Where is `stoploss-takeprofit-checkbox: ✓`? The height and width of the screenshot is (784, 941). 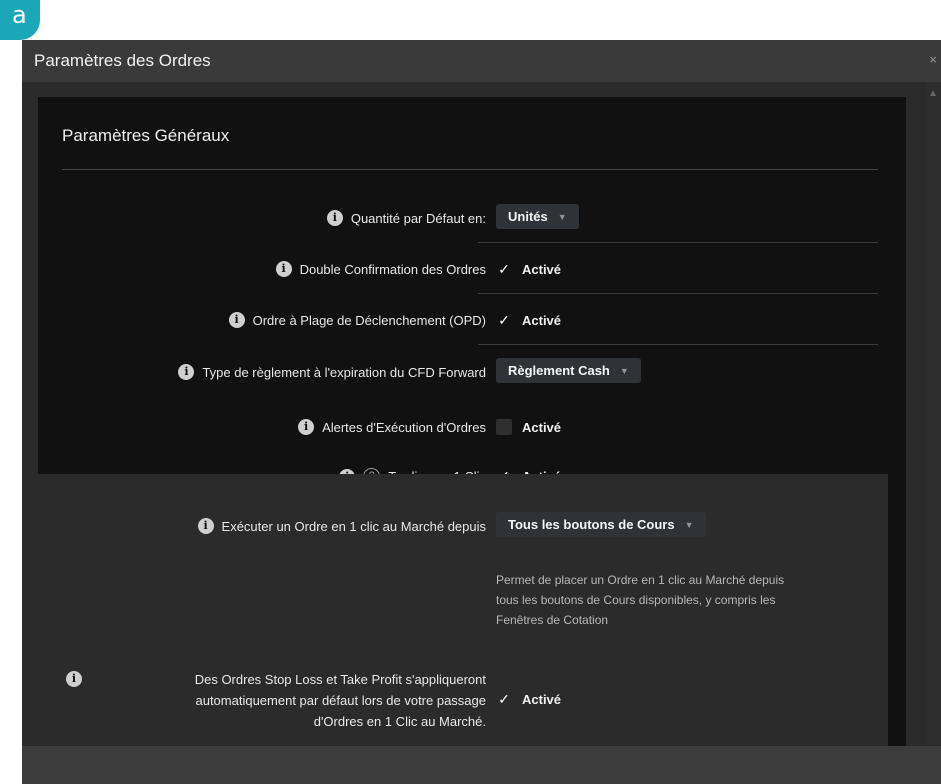
stoploss-takeprofit-checkbox: ✓ is located at coordinates (504, 699).